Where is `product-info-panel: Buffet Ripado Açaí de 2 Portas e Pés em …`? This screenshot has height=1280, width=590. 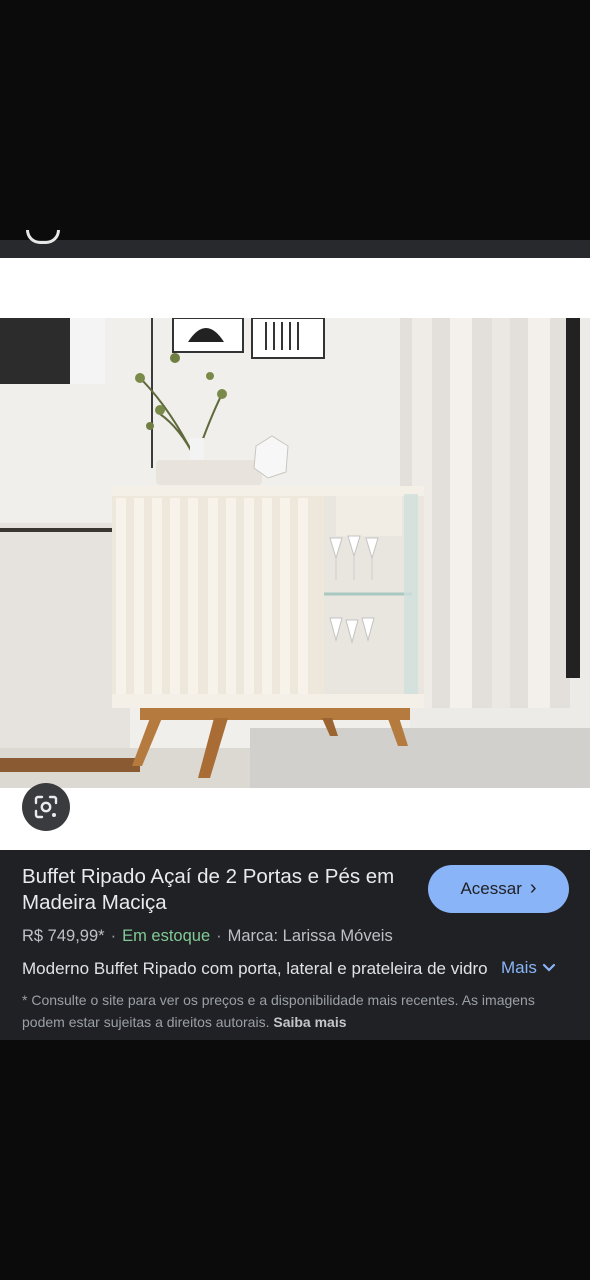
product-info-panel: Buffet Ripado Açaí de 2 Portas e Pés em … is located at coordinates (295, 945).